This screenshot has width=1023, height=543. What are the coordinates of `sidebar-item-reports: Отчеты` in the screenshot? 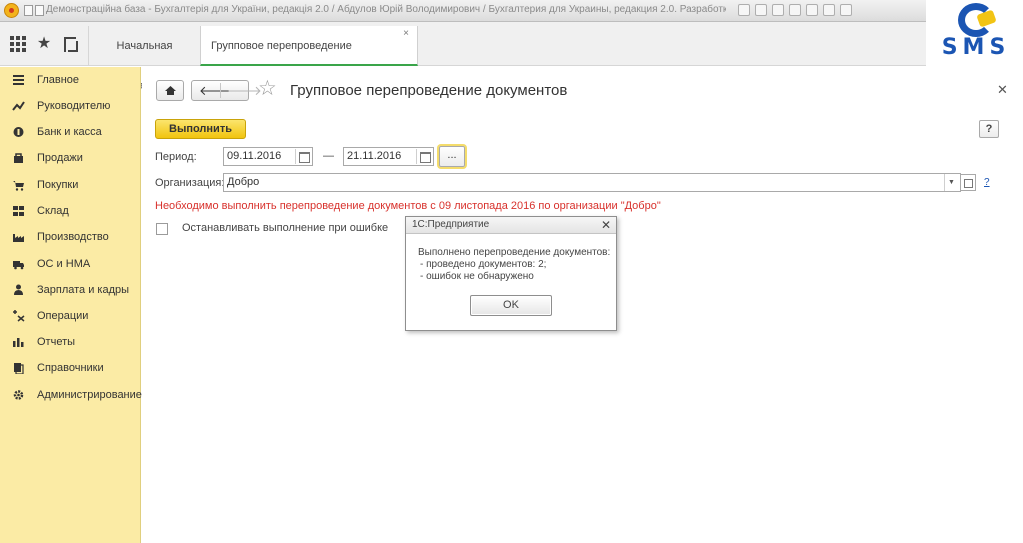 It's located at (70, 342).